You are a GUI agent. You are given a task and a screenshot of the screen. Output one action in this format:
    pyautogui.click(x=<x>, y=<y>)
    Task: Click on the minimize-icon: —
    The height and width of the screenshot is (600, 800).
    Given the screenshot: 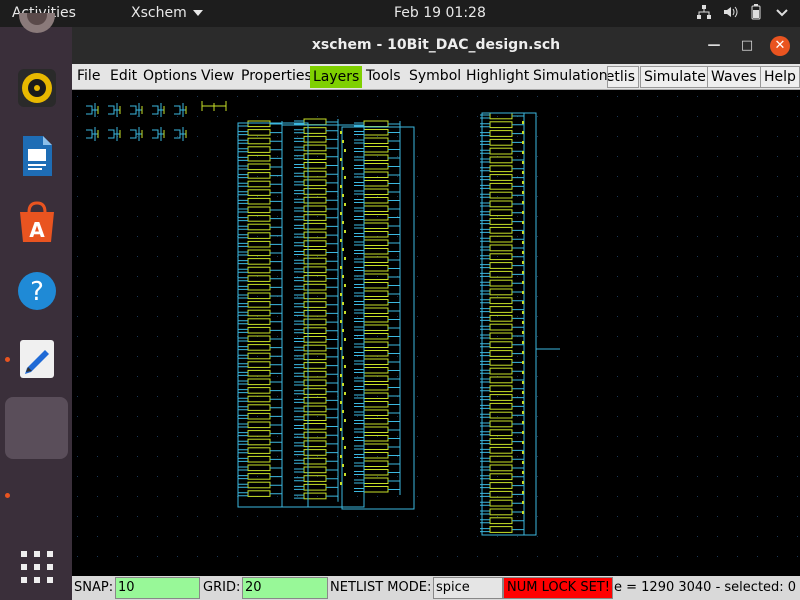 What is the action you would take?
    pyautogui.click(x=714, y=46)
    